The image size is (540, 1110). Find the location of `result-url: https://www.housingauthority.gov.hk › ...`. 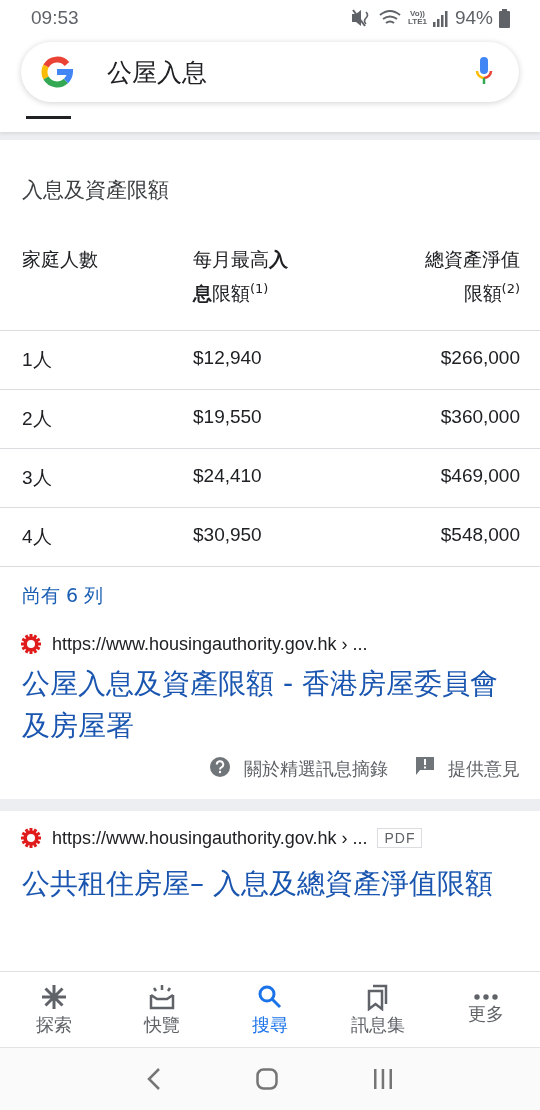

result-url: https://www.housingauthority.gov.hk › ... is located at coordinates (210, 838).